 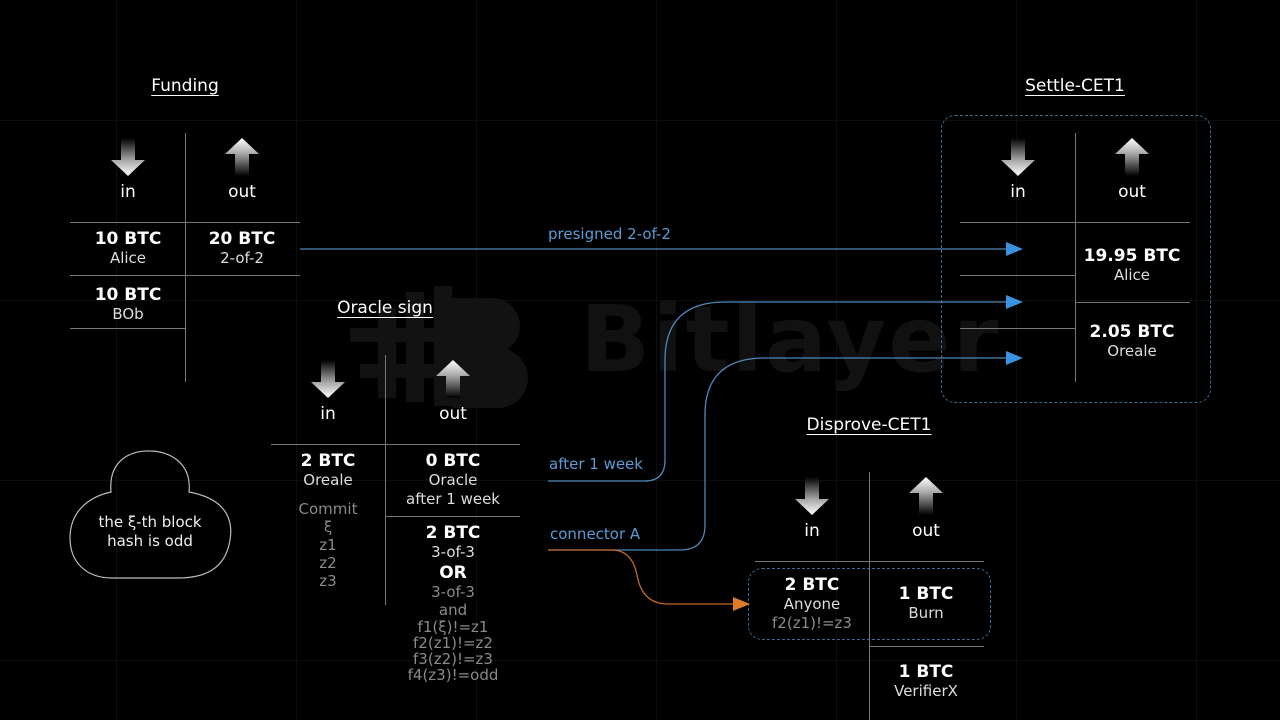 I want to click on flow-connector-a, so click(x=778, y=454).